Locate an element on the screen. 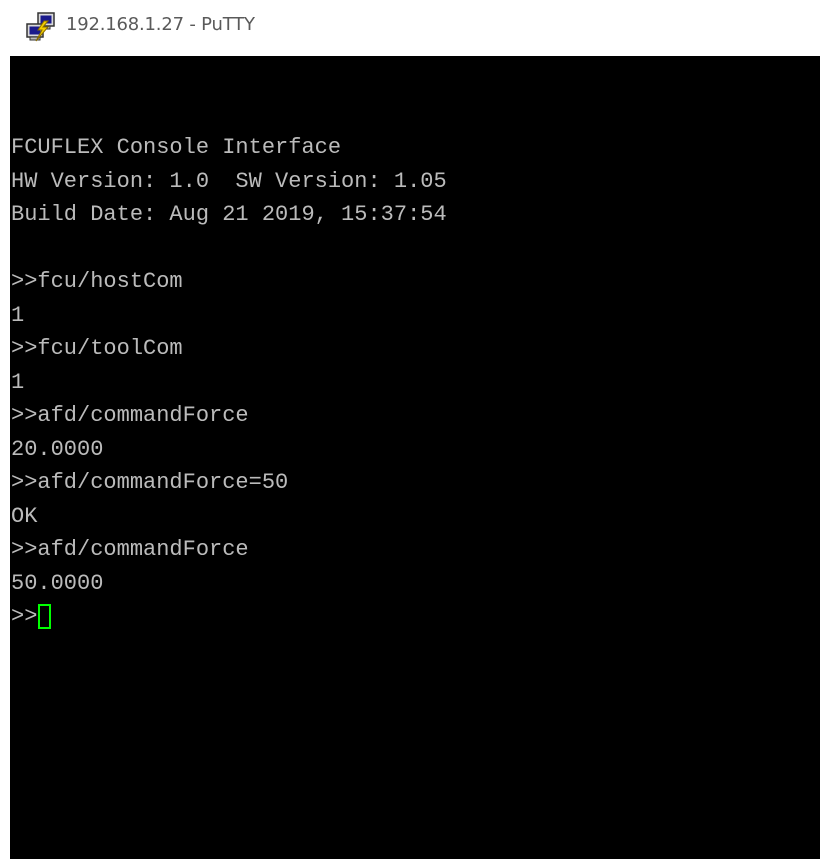  terminal-line: >>fcu/toolCom is located at coordinates (97, 348).